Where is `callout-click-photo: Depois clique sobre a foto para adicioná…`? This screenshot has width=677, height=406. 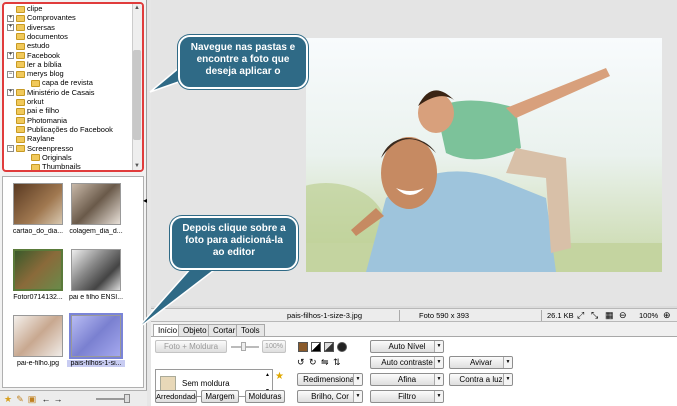 callout-click-photo: Depois clique sobre a foto para adicioná… is located at coordinates (234, 243).